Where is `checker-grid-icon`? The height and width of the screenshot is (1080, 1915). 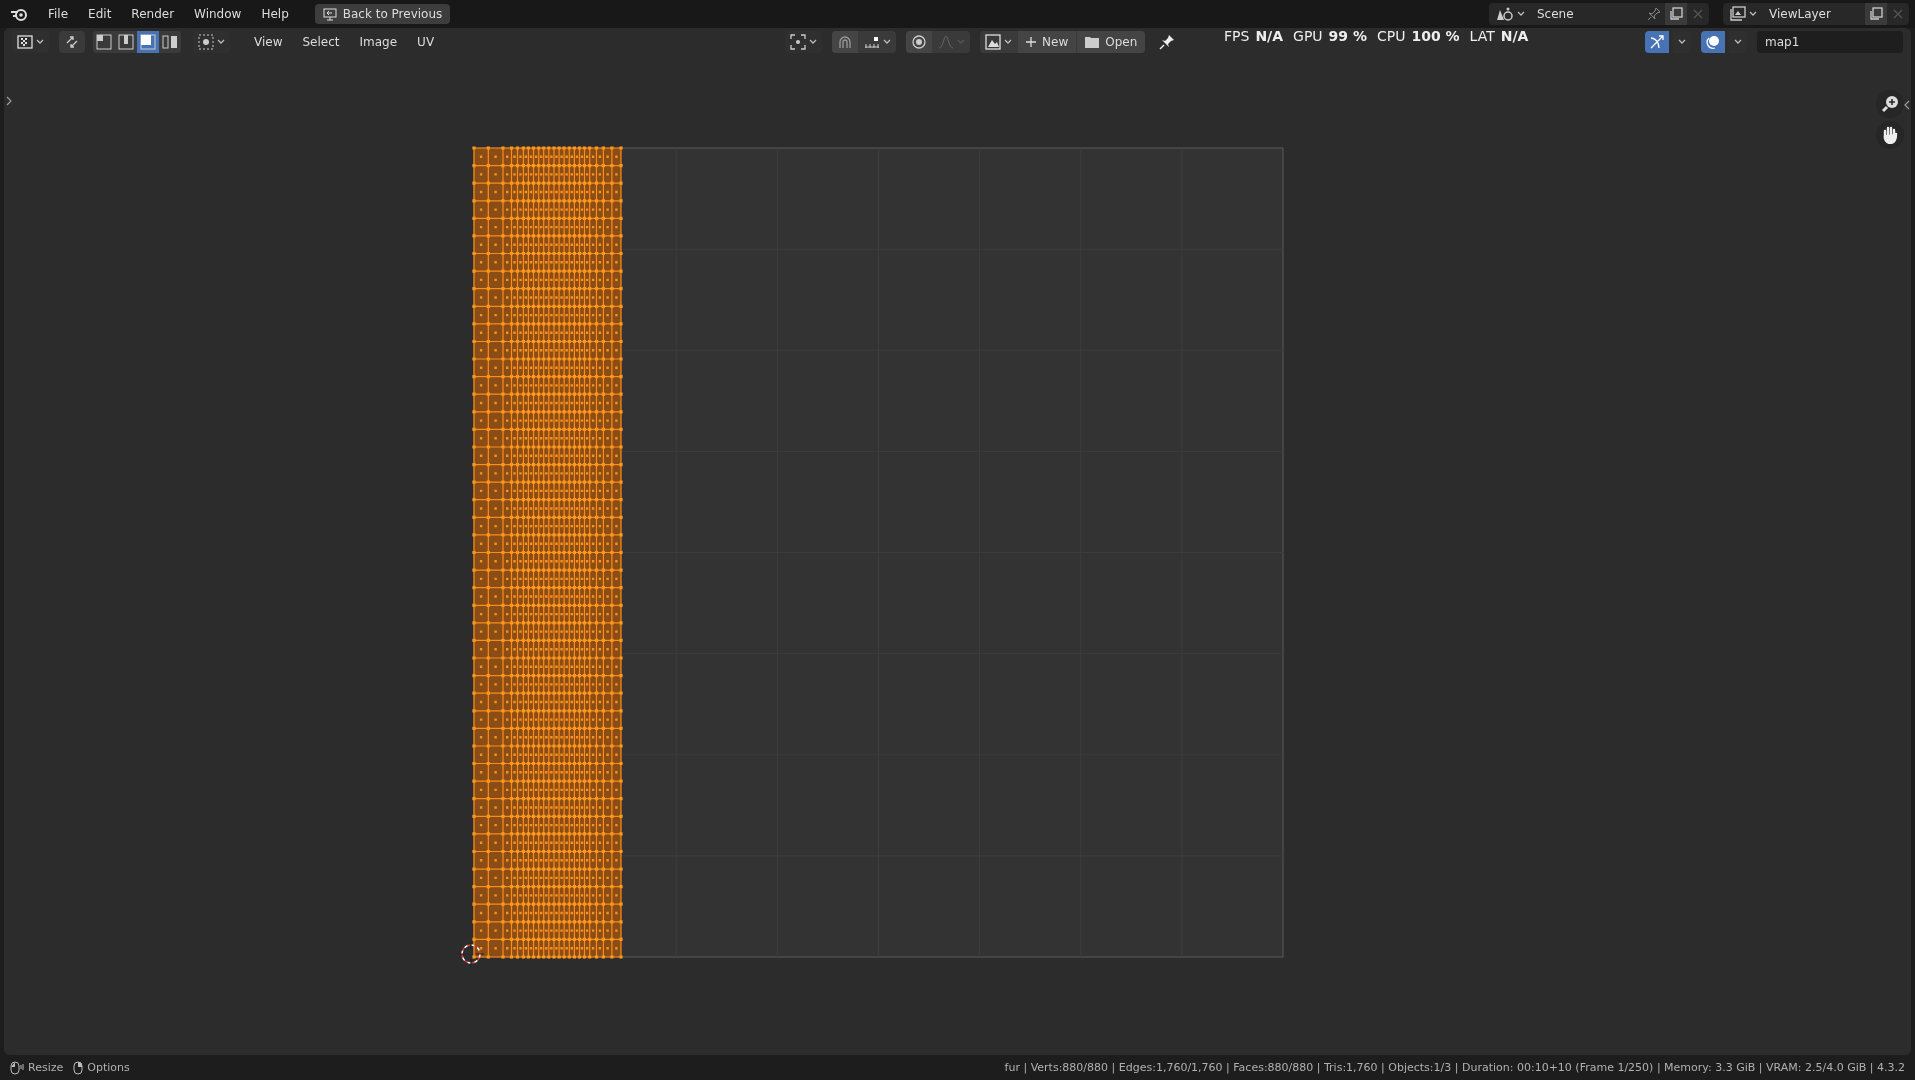 checker-grid-icon is located at coordinates (25, 42).